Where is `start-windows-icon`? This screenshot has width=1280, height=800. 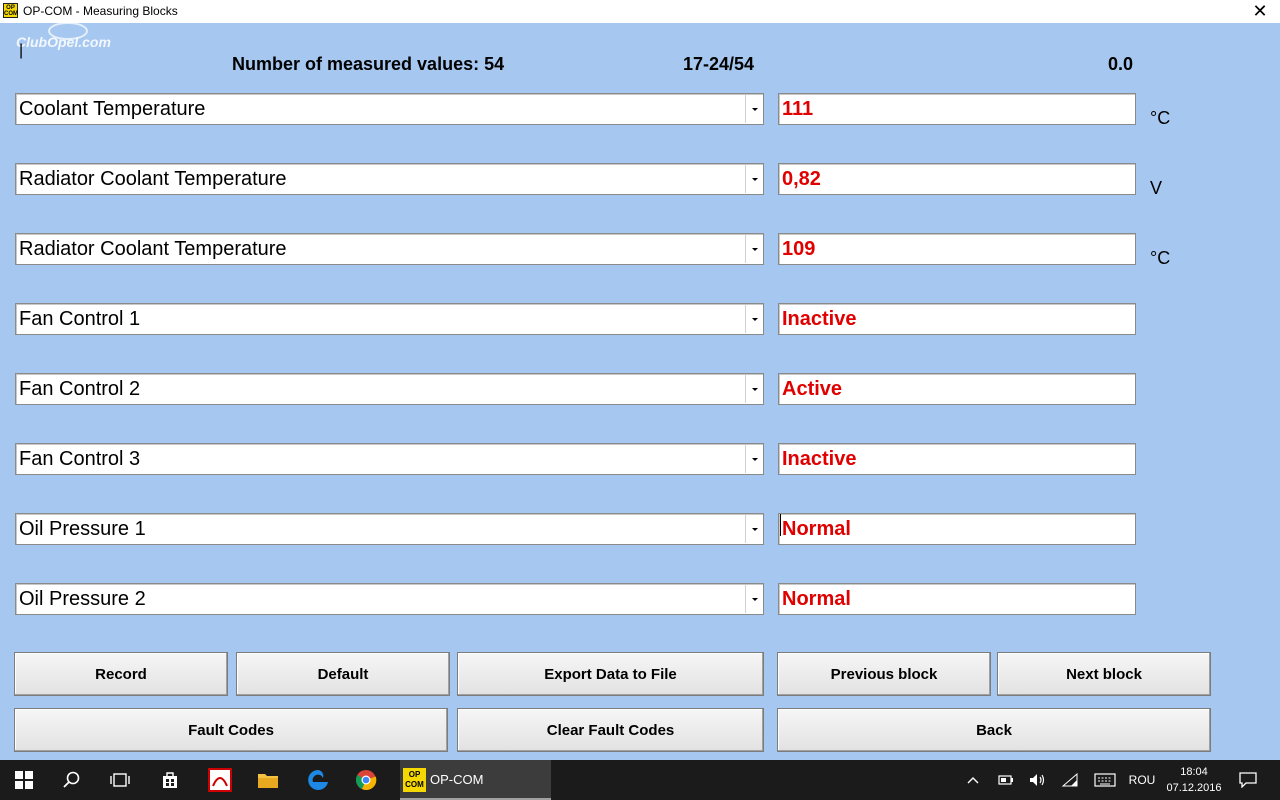
start-windows-icon is located at coordinates (24, 780).